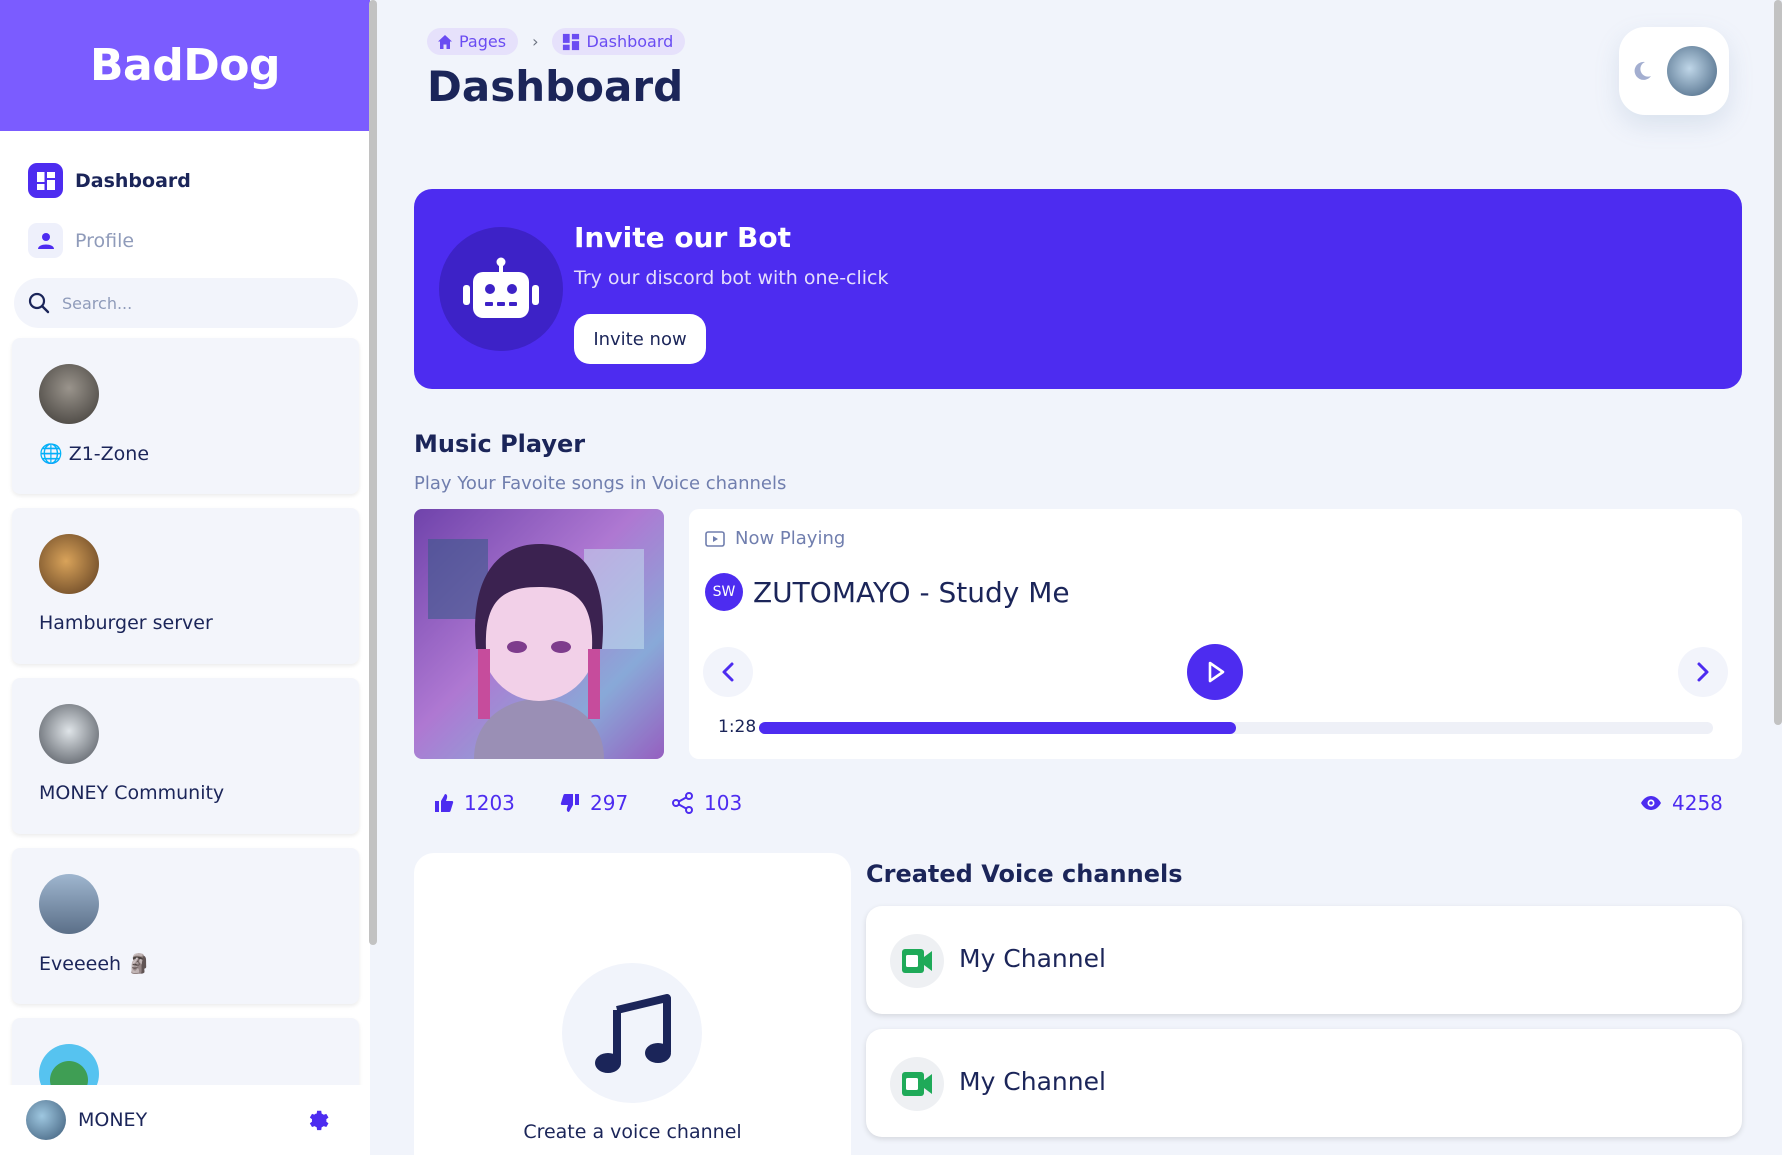 The width and height of the screenshot is (1782, 1155). What do you see at coordinates (46, 1120) in the screenshot?
I see `user-avatar` at bounding box center [46, 1120].